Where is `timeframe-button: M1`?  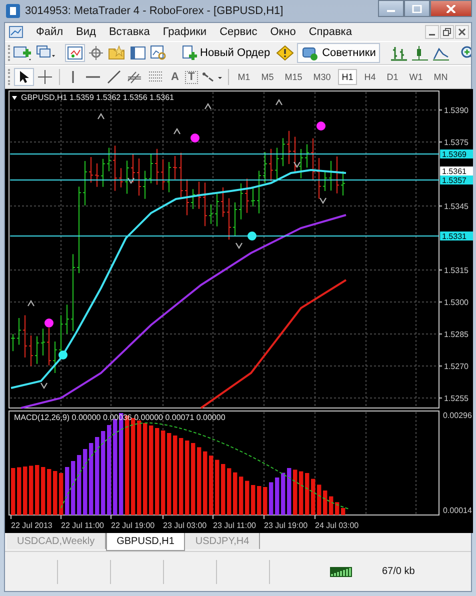 timeframe-button: M1 is located at coordinates (244, 77).